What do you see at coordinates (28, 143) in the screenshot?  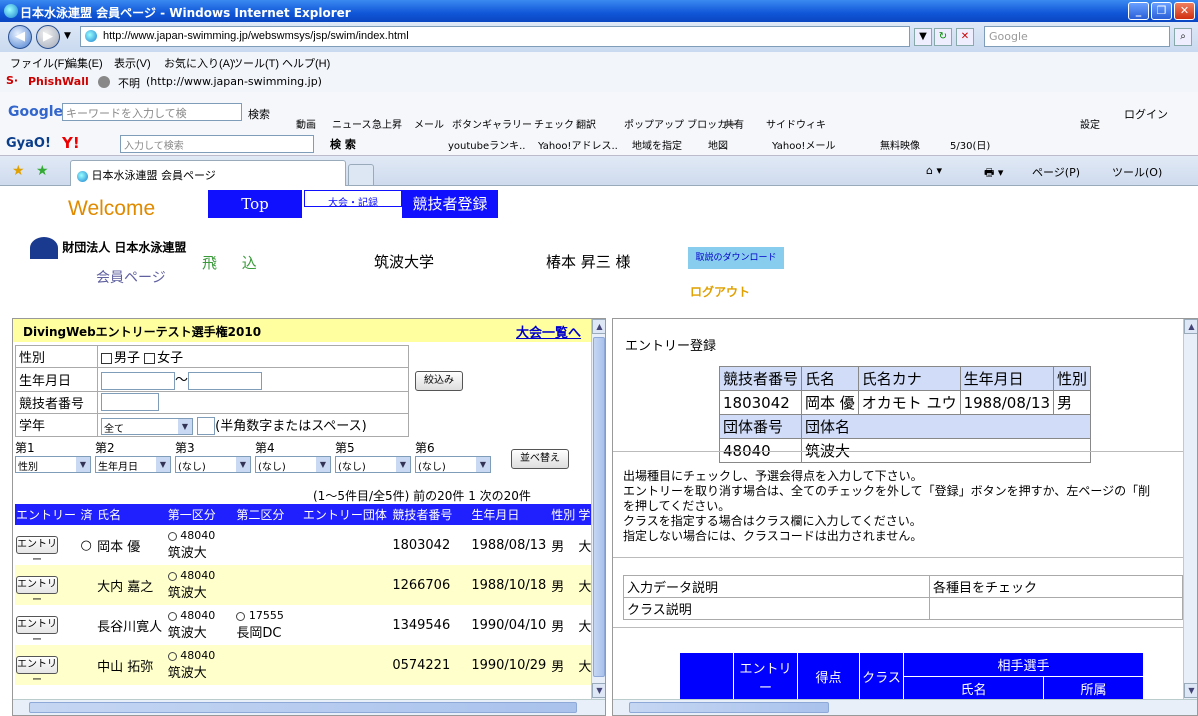 I see `gyao-logo: GyaO!` at bounding box center [28, 143].